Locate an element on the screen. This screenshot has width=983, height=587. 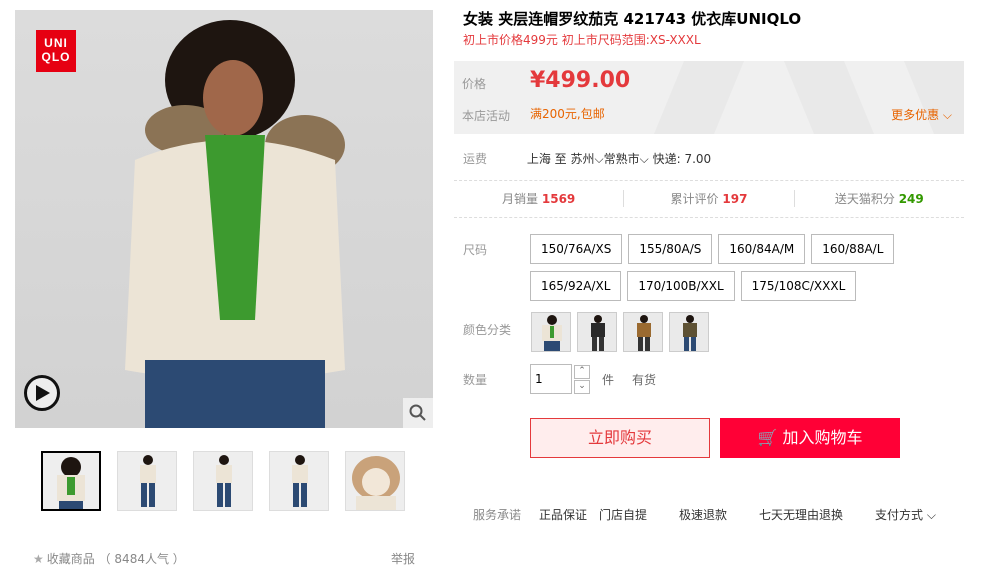
star-icon: ★ is located at coordinates (38, 559).